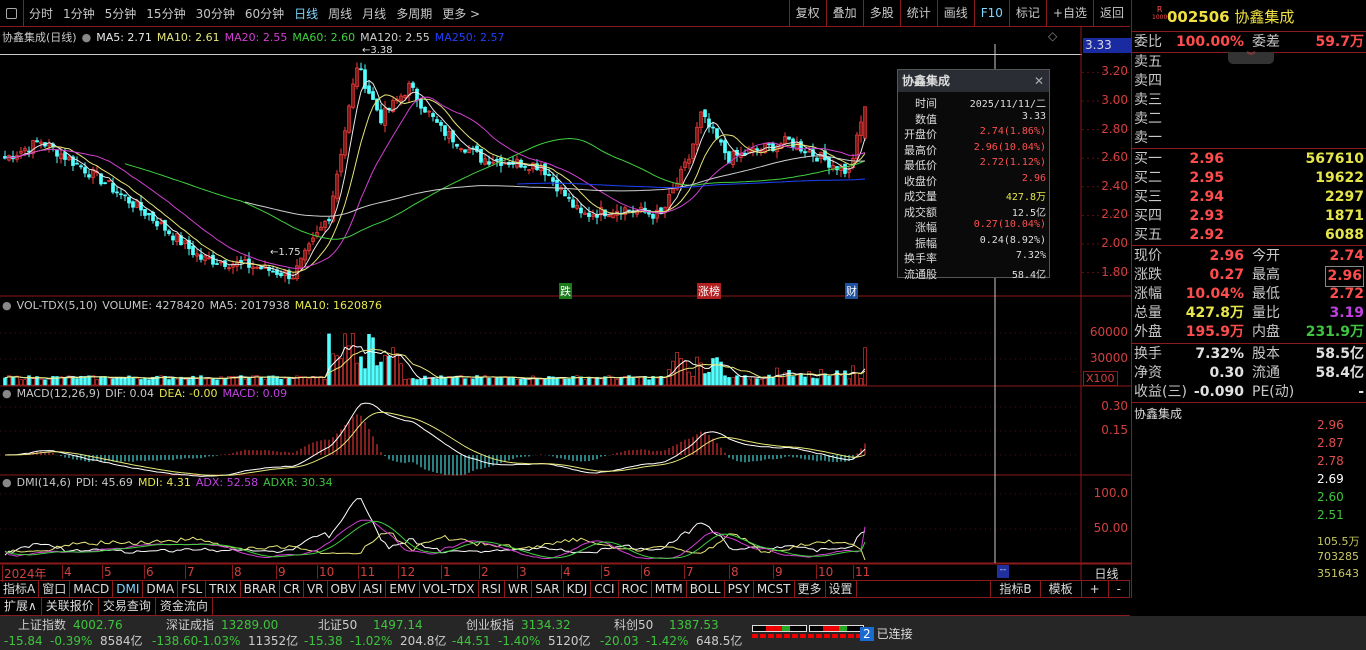  I want to click on indicator-tab: MTM, so click(669, 589).